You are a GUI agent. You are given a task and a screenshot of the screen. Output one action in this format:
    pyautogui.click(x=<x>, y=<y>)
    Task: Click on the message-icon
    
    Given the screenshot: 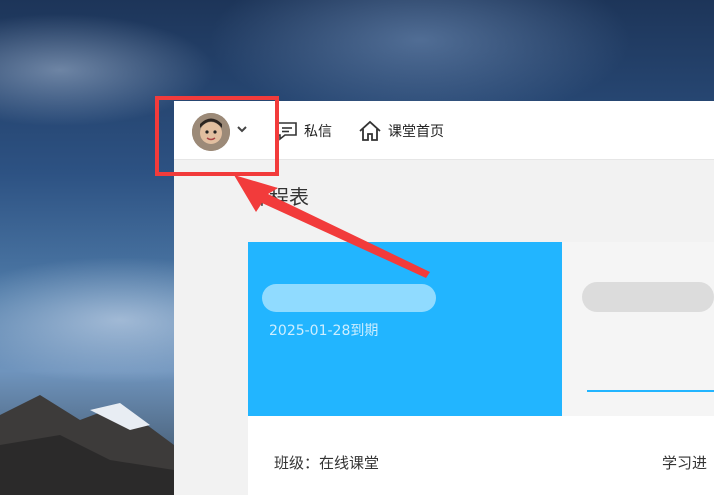 What is the action you would take?
    pyautogui.click(x=287, y=131)
    